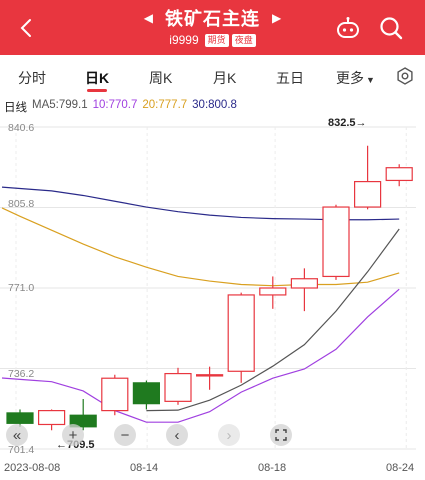 This screenshot has height=480, width=425. What do you see at coordinates (214, 105) in the screenshot?
I see `ma30-value: 30:800.8` at bounding box center [214, 105].